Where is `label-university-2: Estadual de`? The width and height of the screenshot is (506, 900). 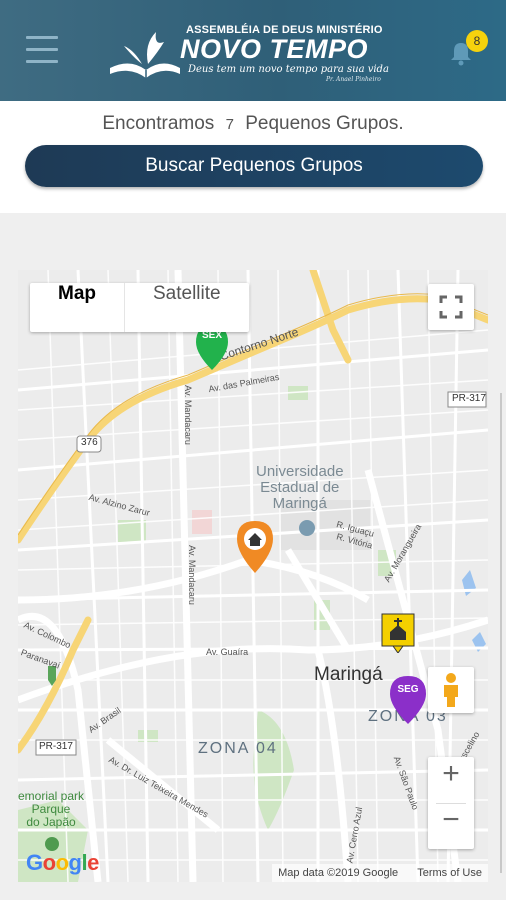
label-university-2: Estadual de is located at coordinates (300, 487).